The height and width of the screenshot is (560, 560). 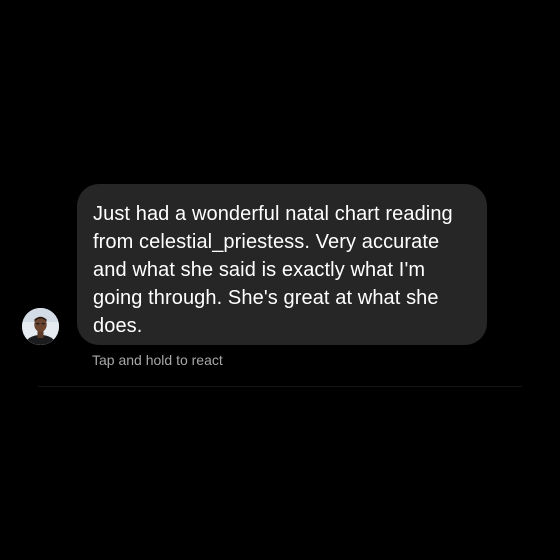 I want to click on sender-avatar, so click(x=40, y=326).